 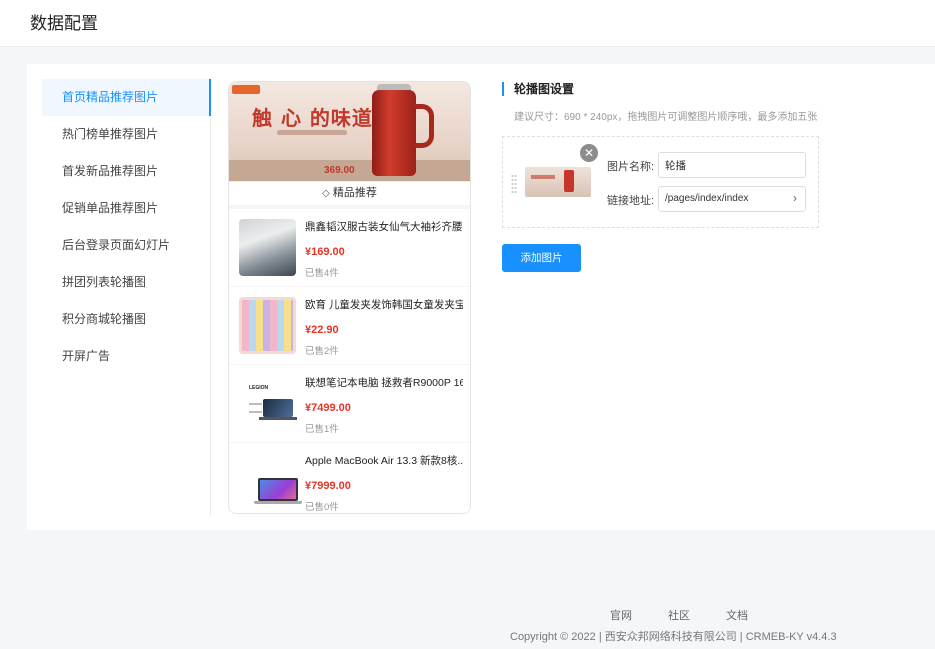 I want to click on spec-lines, so click(x=255, y=408).